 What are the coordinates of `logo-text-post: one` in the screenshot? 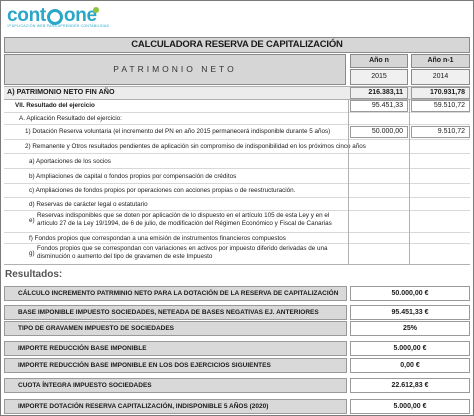 It's located at (80, 15).